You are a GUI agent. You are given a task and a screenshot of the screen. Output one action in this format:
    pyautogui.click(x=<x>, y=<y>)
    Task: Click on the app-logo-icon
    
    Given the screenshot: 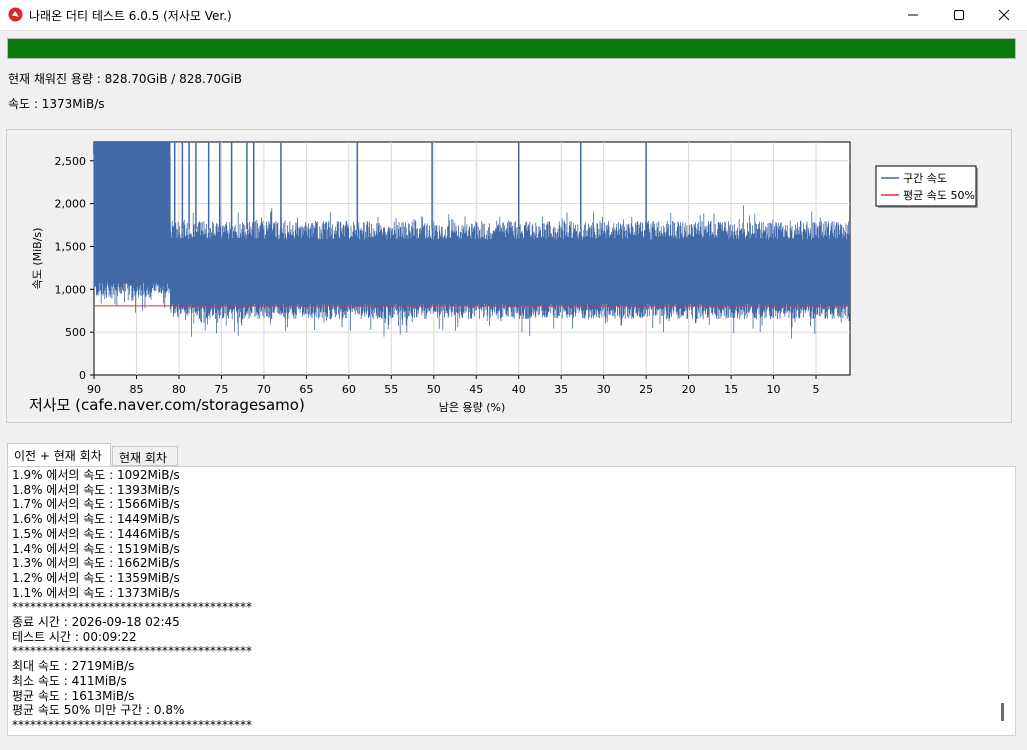 What is the action you would take?
    pyautogui.click(x=15, y=14)
    